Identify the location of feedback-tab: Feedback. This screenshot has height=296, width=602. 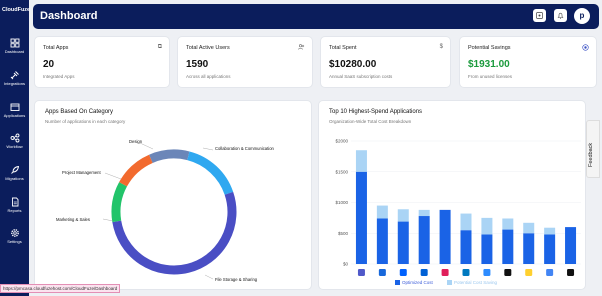
(593, 149).